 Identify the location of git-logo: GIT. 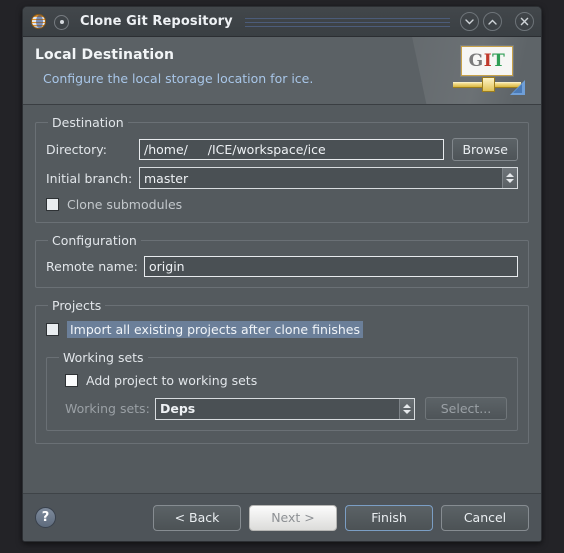
(489, 72).